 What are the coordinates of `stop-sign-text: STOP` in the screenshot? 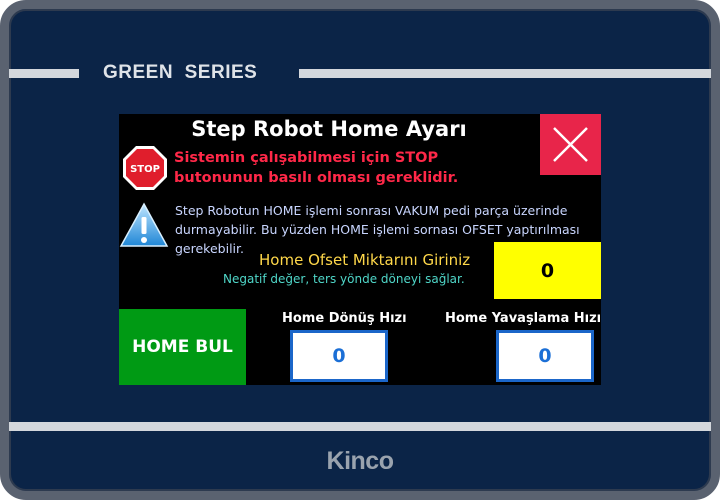 It's located at (145, 169).